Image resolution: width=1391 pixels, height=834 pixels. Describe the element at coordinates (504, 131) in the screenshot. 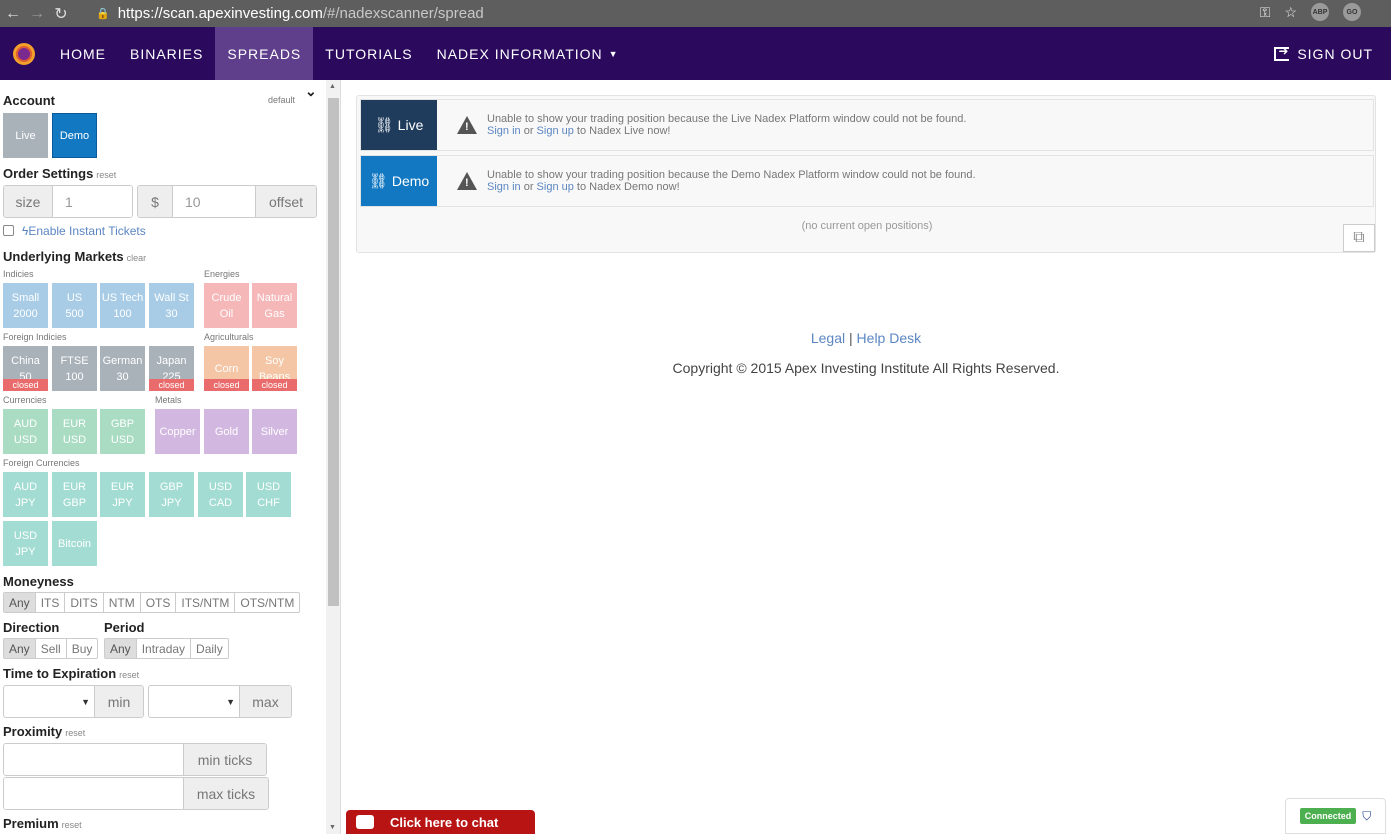

I see `live-sign-in-link: Sign in` at that location.